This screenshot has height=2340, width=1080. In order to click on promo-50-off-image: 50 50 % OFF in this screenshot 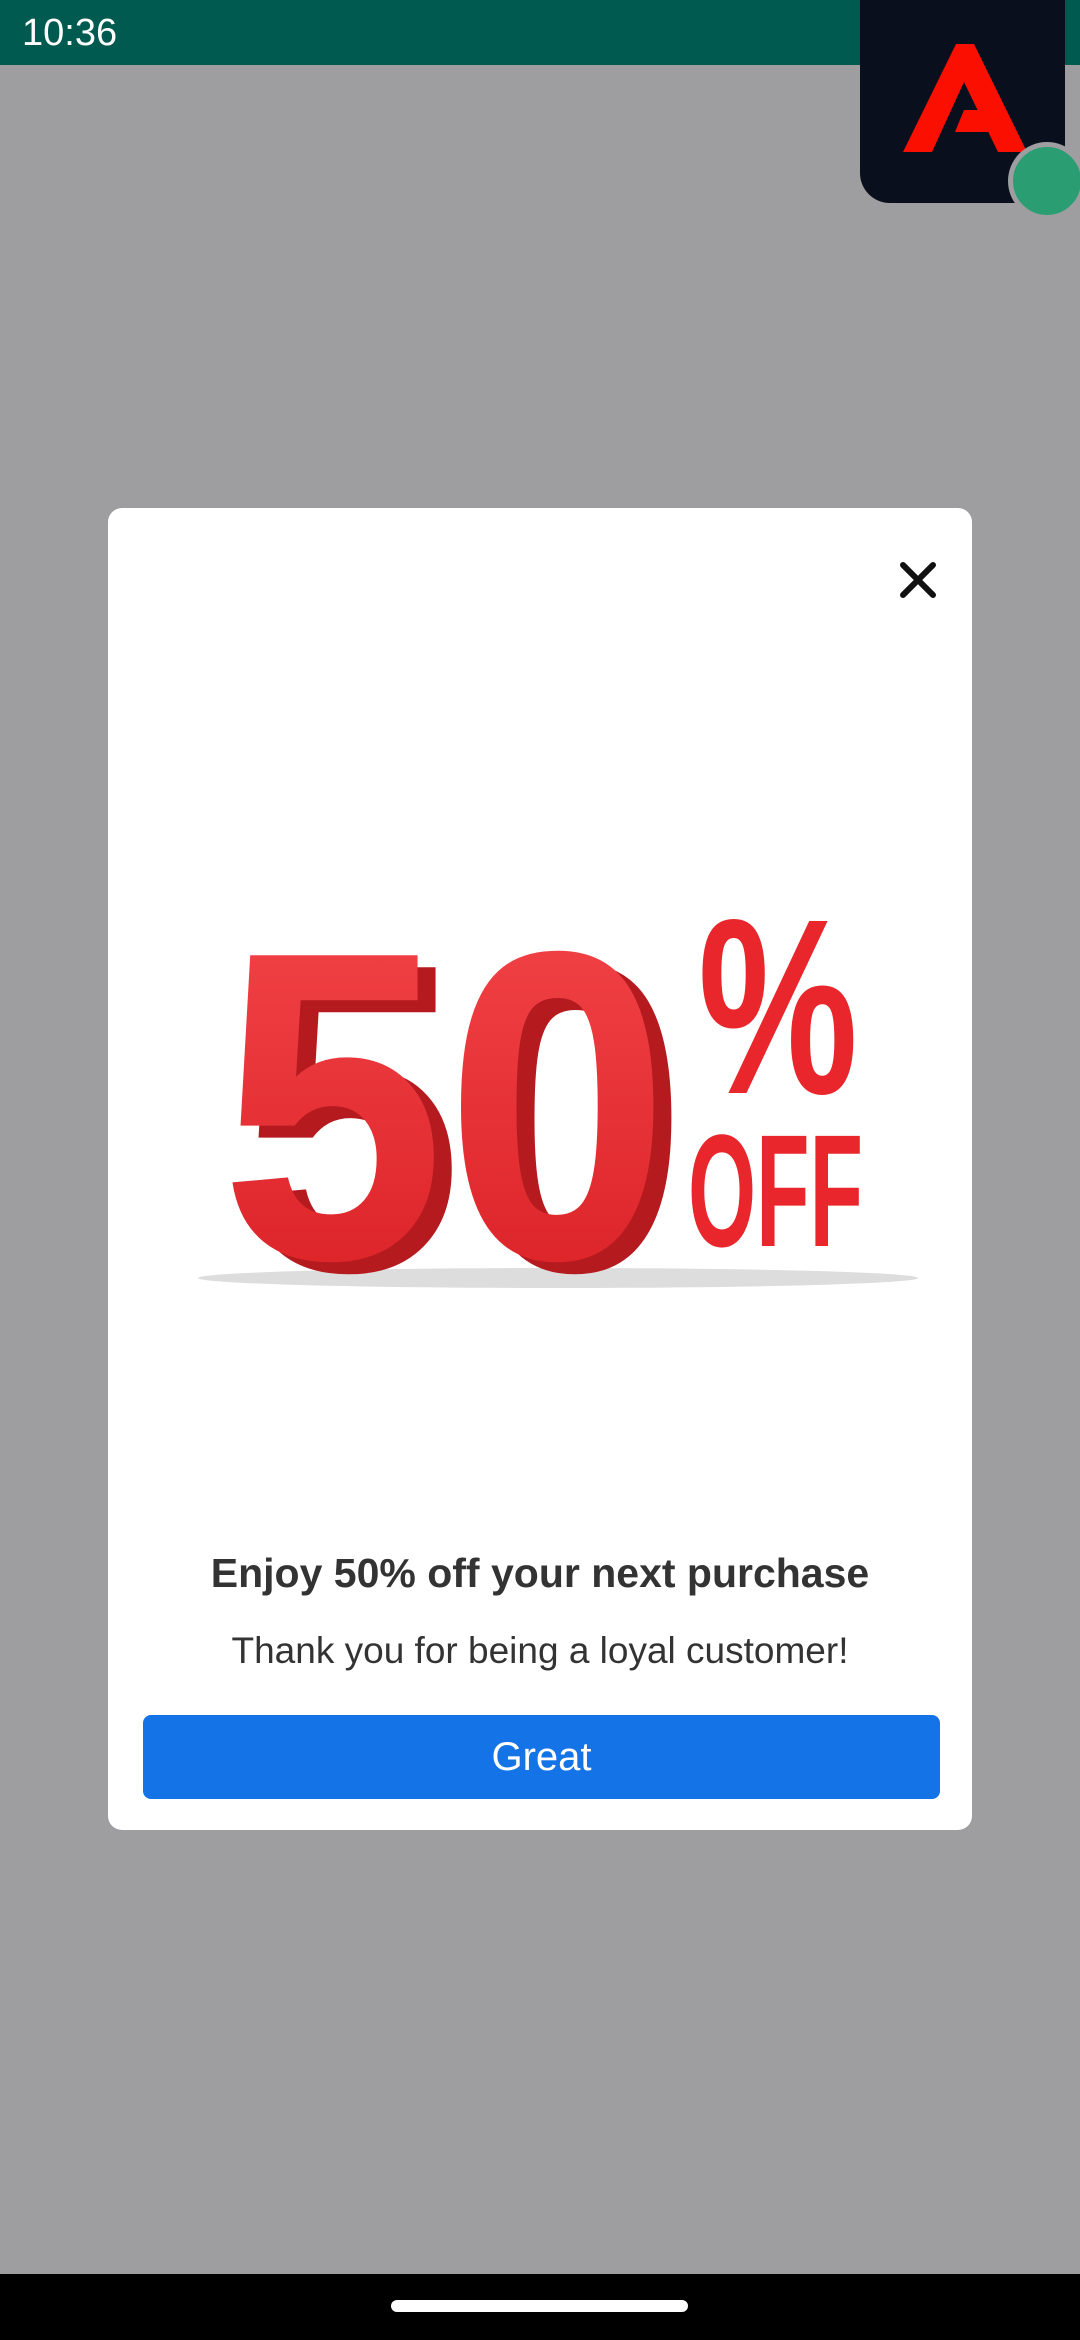, I will do `click(558, 1084)`.